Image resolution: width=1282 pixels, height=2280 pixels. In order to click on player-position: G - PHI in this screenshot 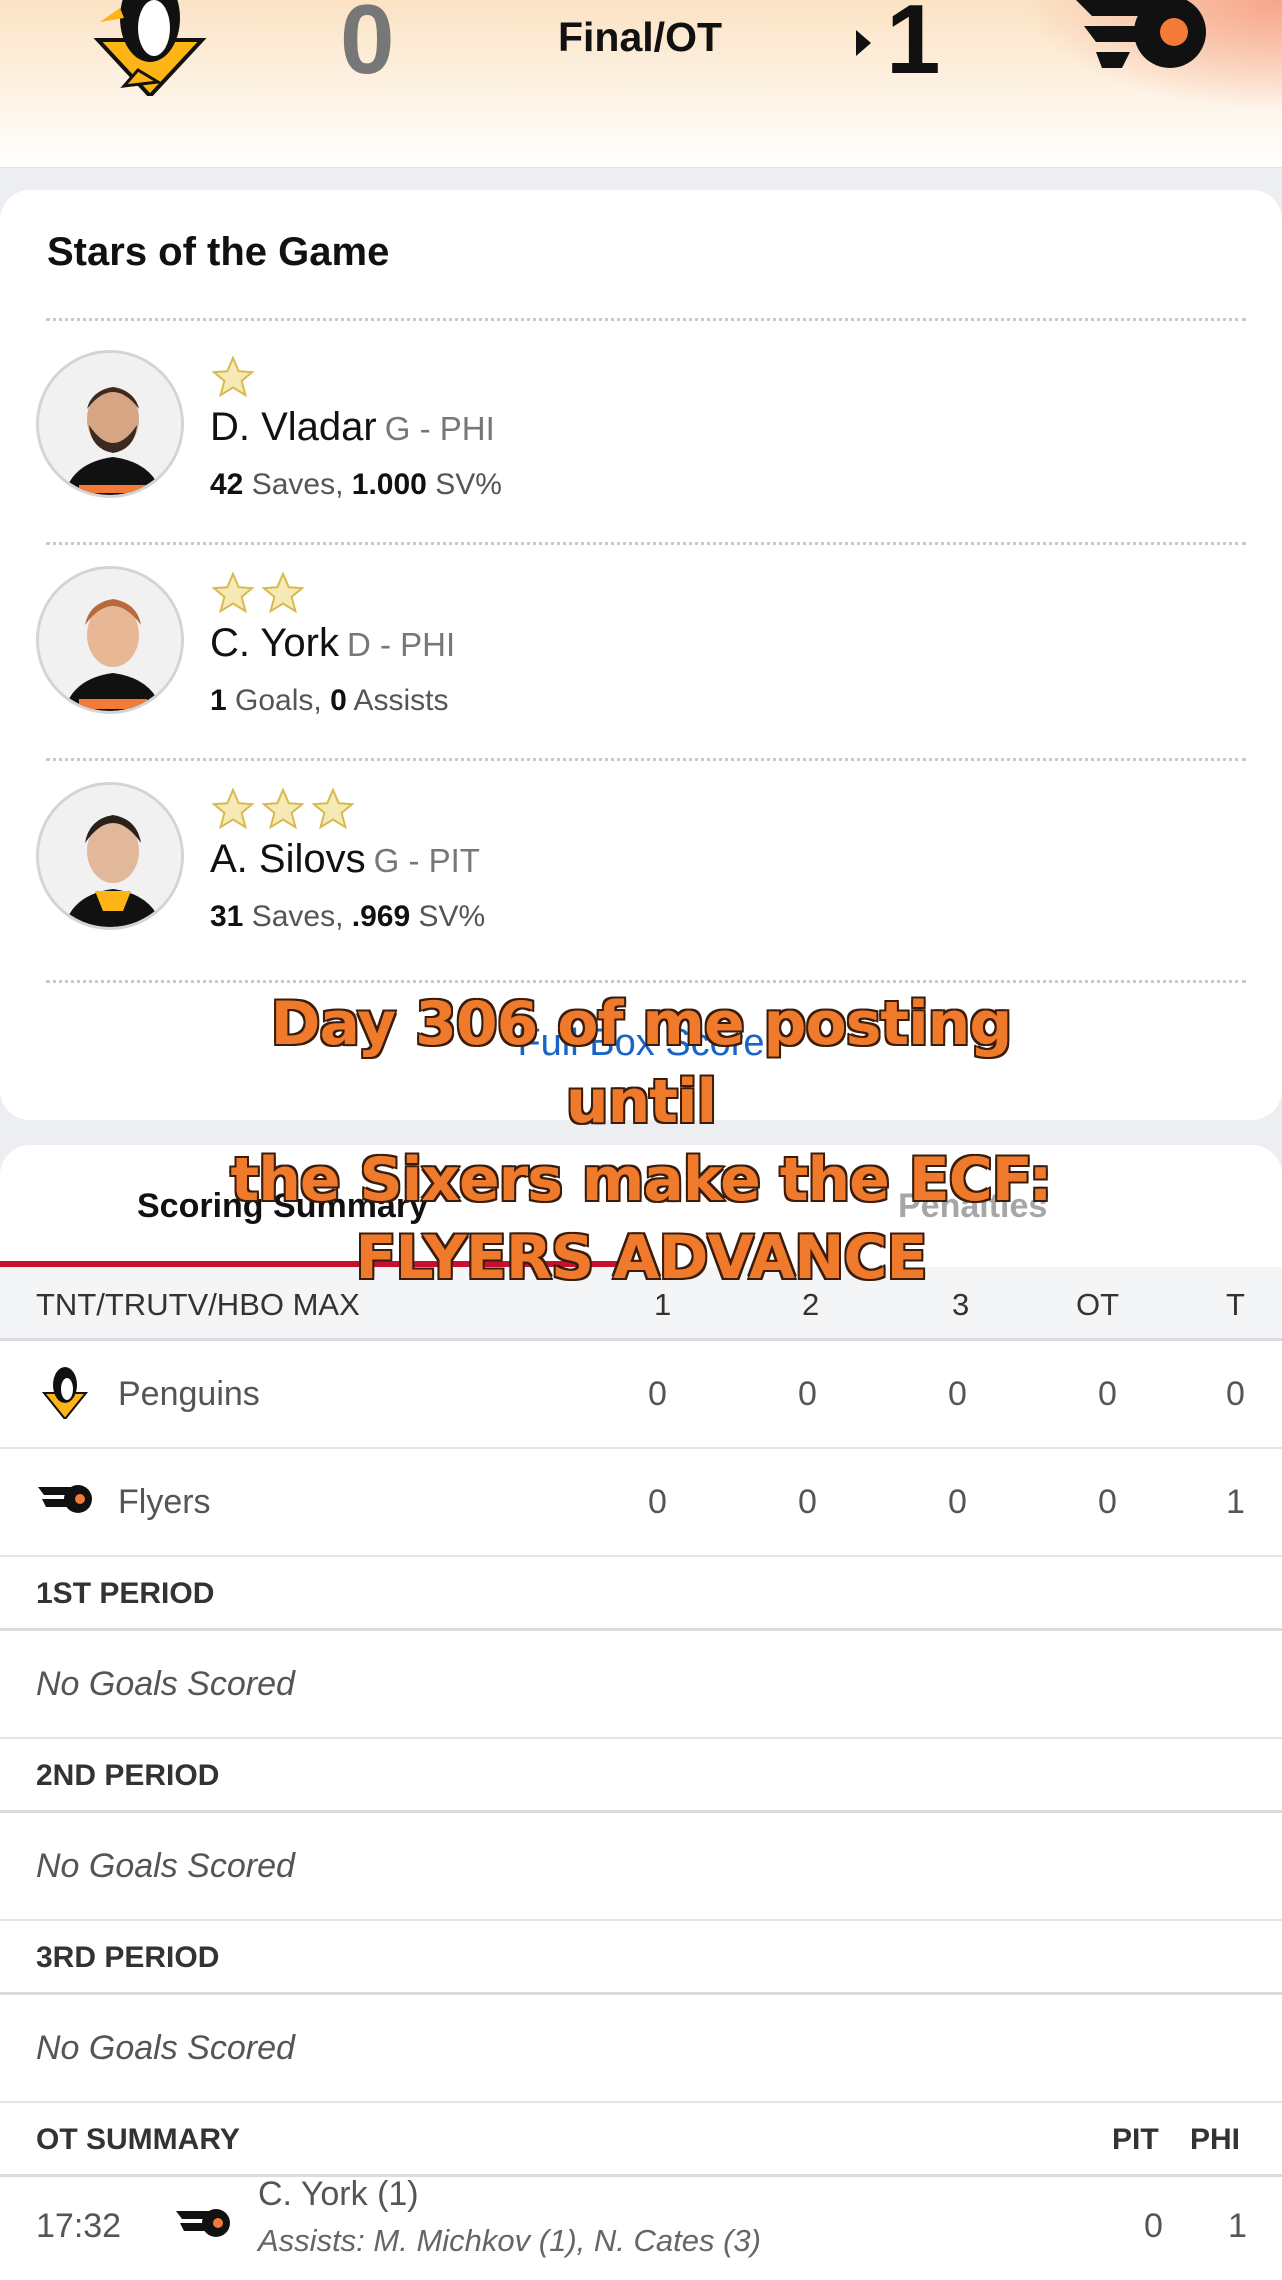, I will do `click(439, 428)`.